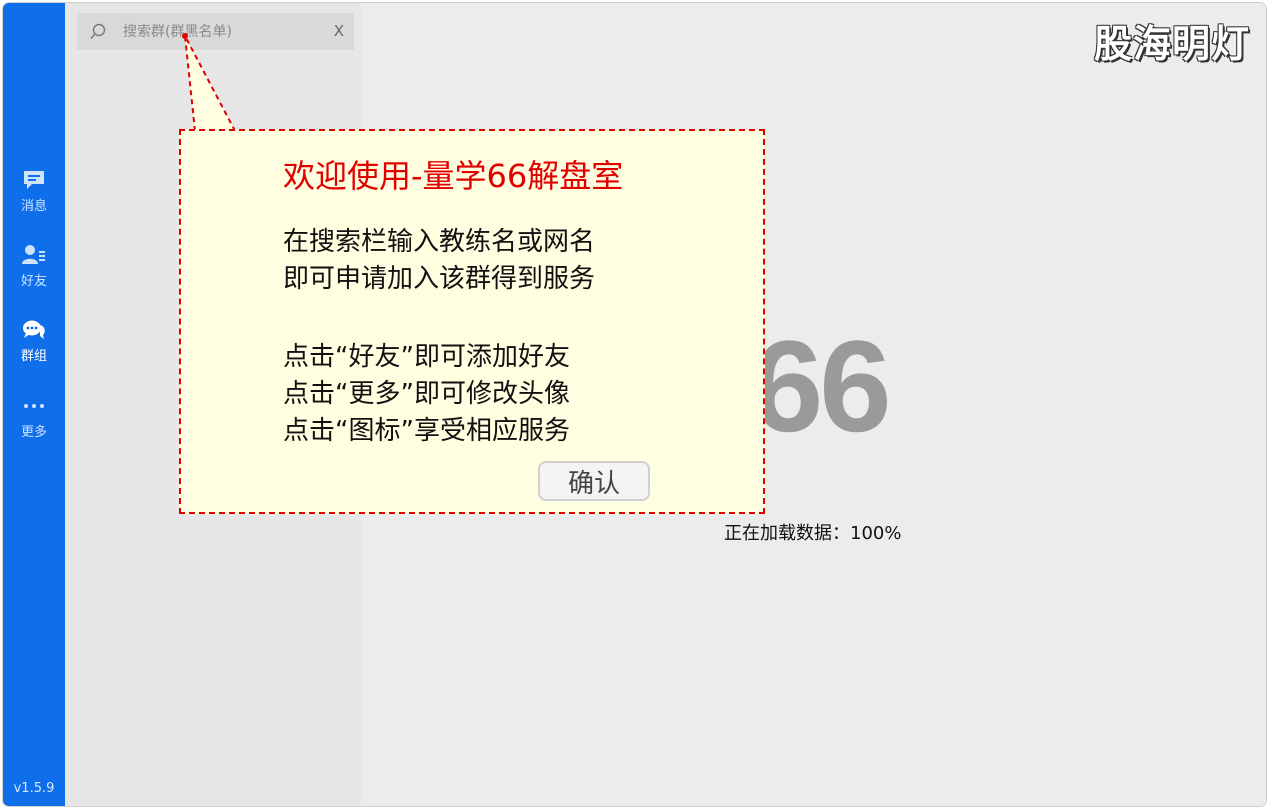 The width and height of the screenshot is (1269, 809). I want to click on sidebar-item-label: 消息, so click(33, 206).